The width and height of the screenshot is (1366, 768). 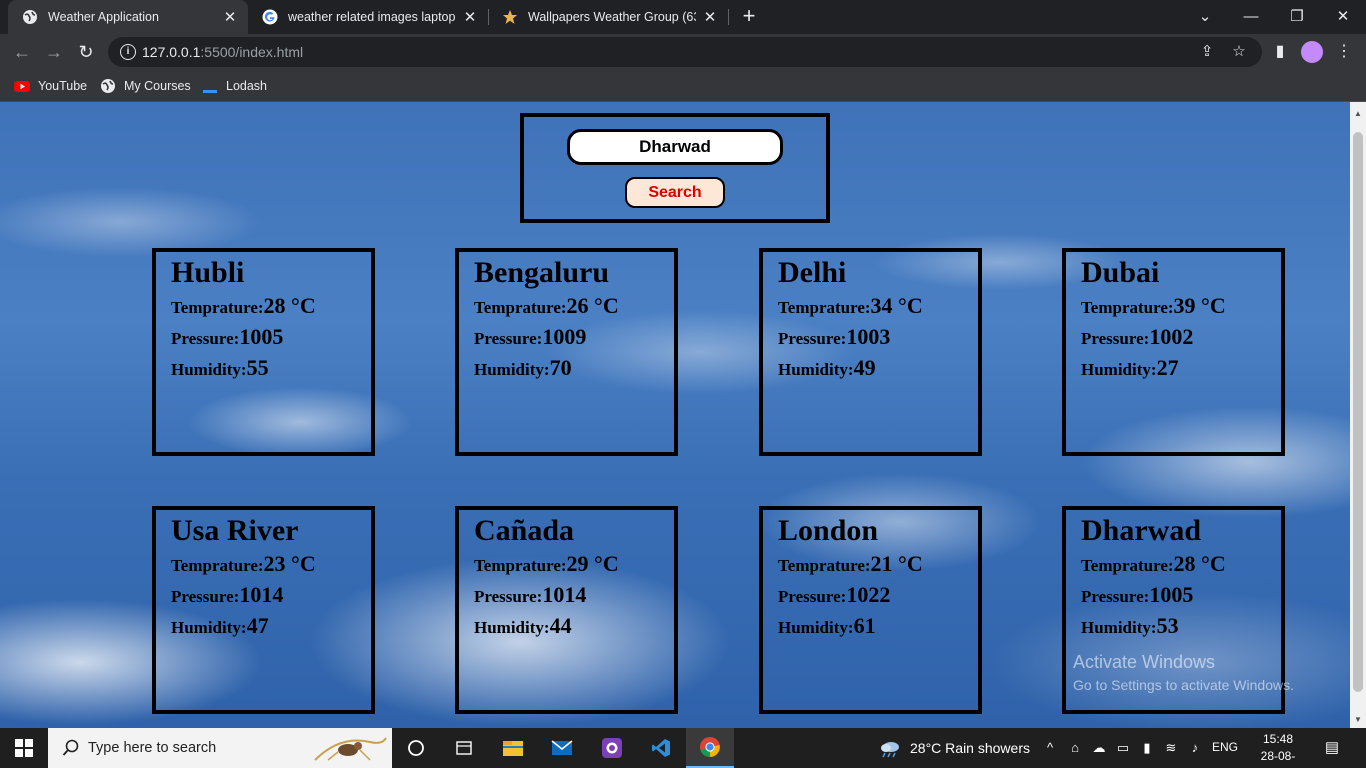 What do you see at coordinates (675, 168) in the screenshot?
I see `search-panel: Search` at bounding box center [675, 168].